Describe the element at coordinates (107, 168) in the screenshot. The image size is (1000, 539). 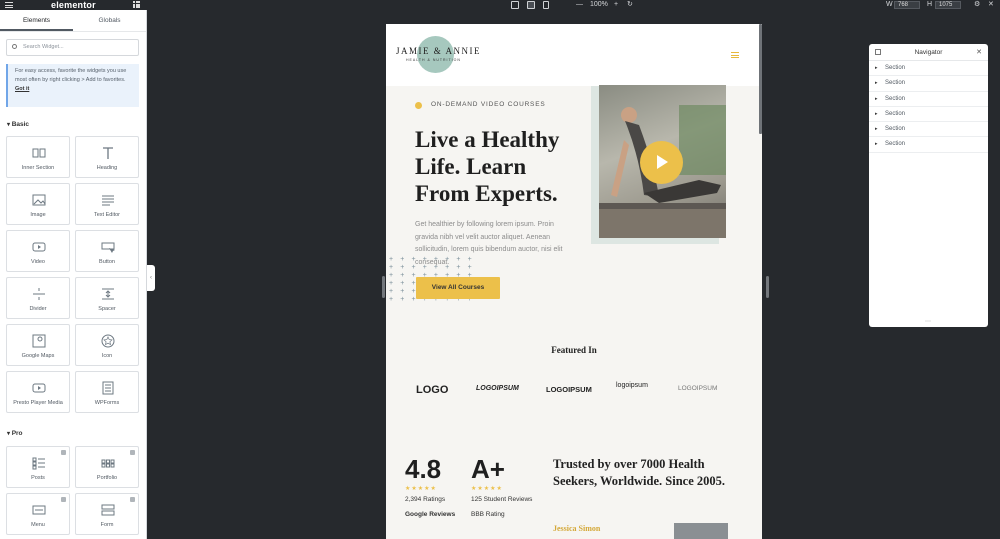
I see `widget-label: Heading` at that location.